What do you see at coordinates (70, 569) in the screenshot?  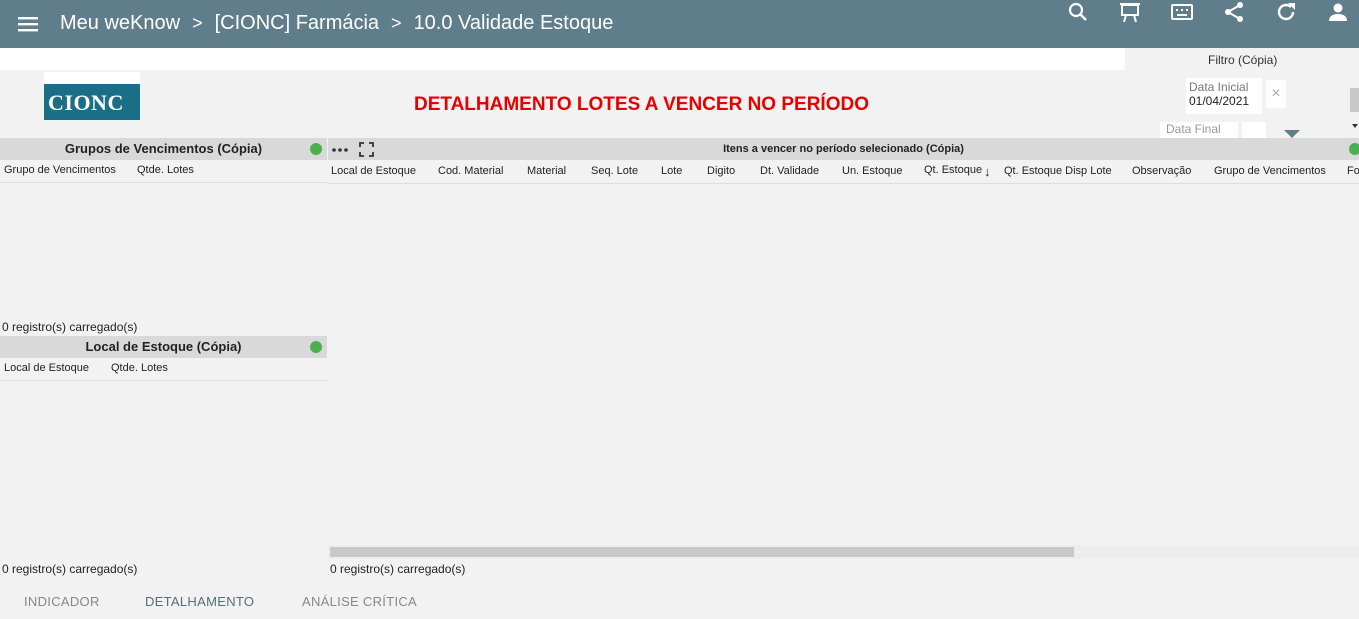 I see `local-status: 0 registro(s) carregado(s)` at bounding box center [70, 569].